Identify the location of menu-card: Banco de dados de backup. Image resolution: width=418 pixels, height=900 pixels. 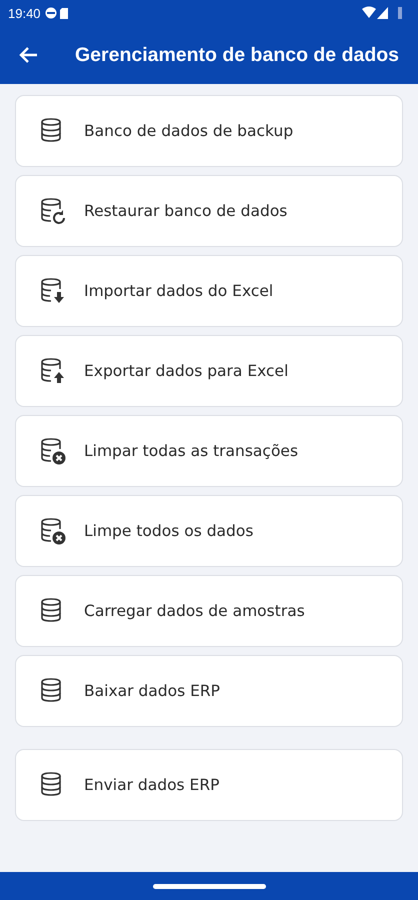
(209, 131).